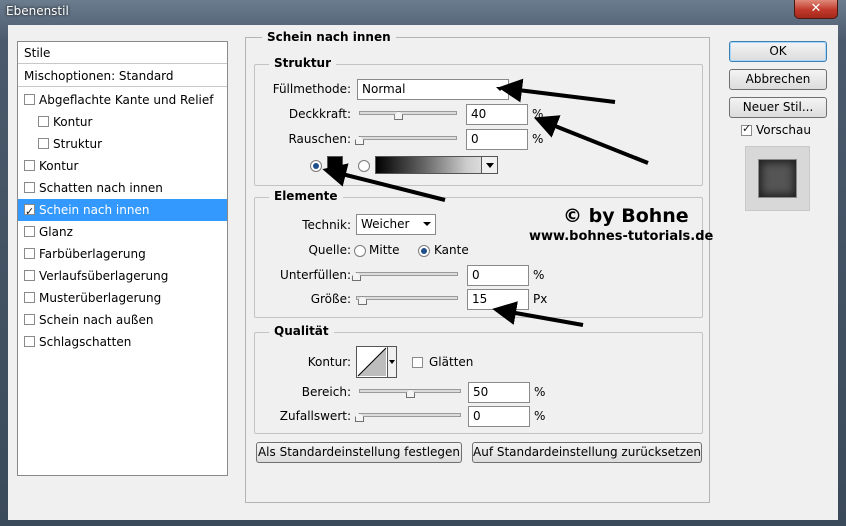 Image resolution: width=846 pixels, height=526 pixels. What do you see at coordinates (315, 416) in the screenshot?
I see `jitter-label: Zufallswert:` at bounding box center [315, 416].